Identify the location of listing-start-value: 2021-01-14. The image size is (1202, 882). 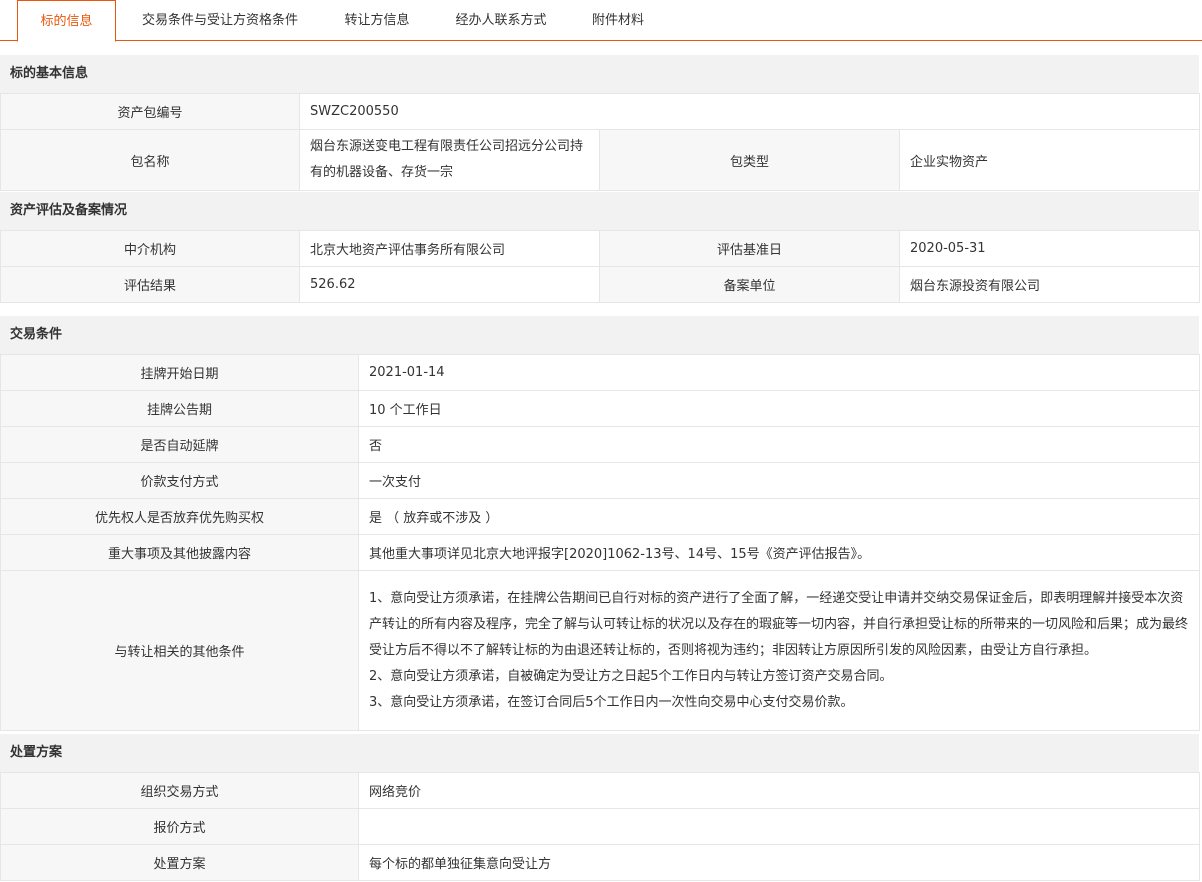
(779, 372).